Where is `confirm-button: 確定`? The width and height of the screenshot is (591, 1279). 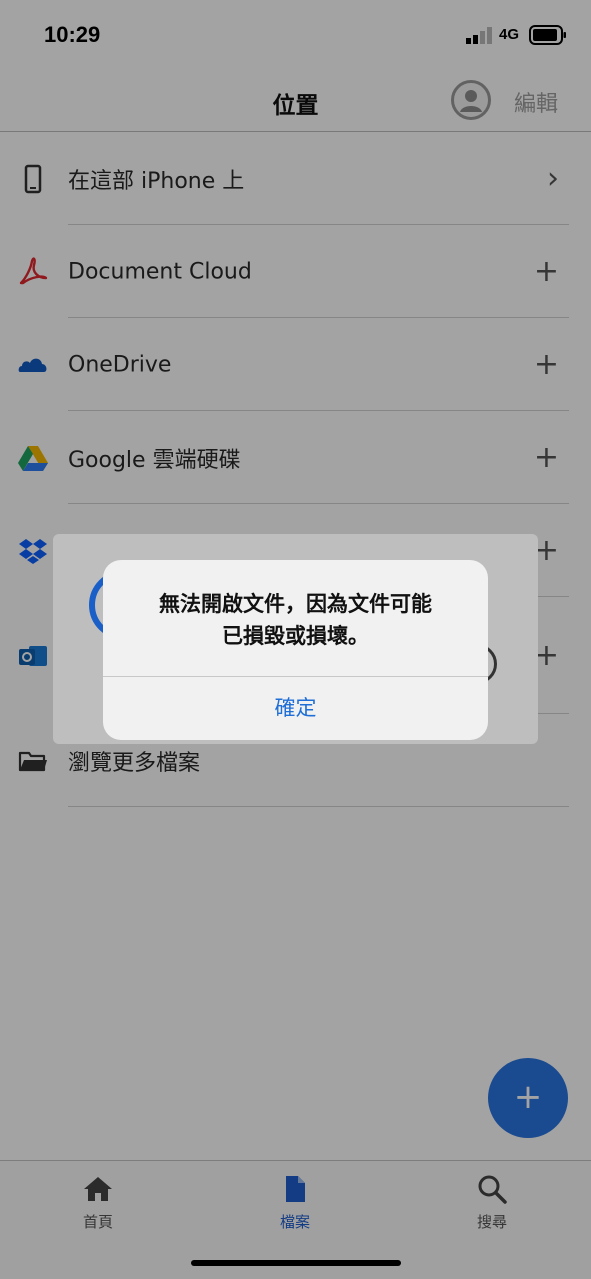
confirm-button: 確定 is located at coordinates (295, 708).